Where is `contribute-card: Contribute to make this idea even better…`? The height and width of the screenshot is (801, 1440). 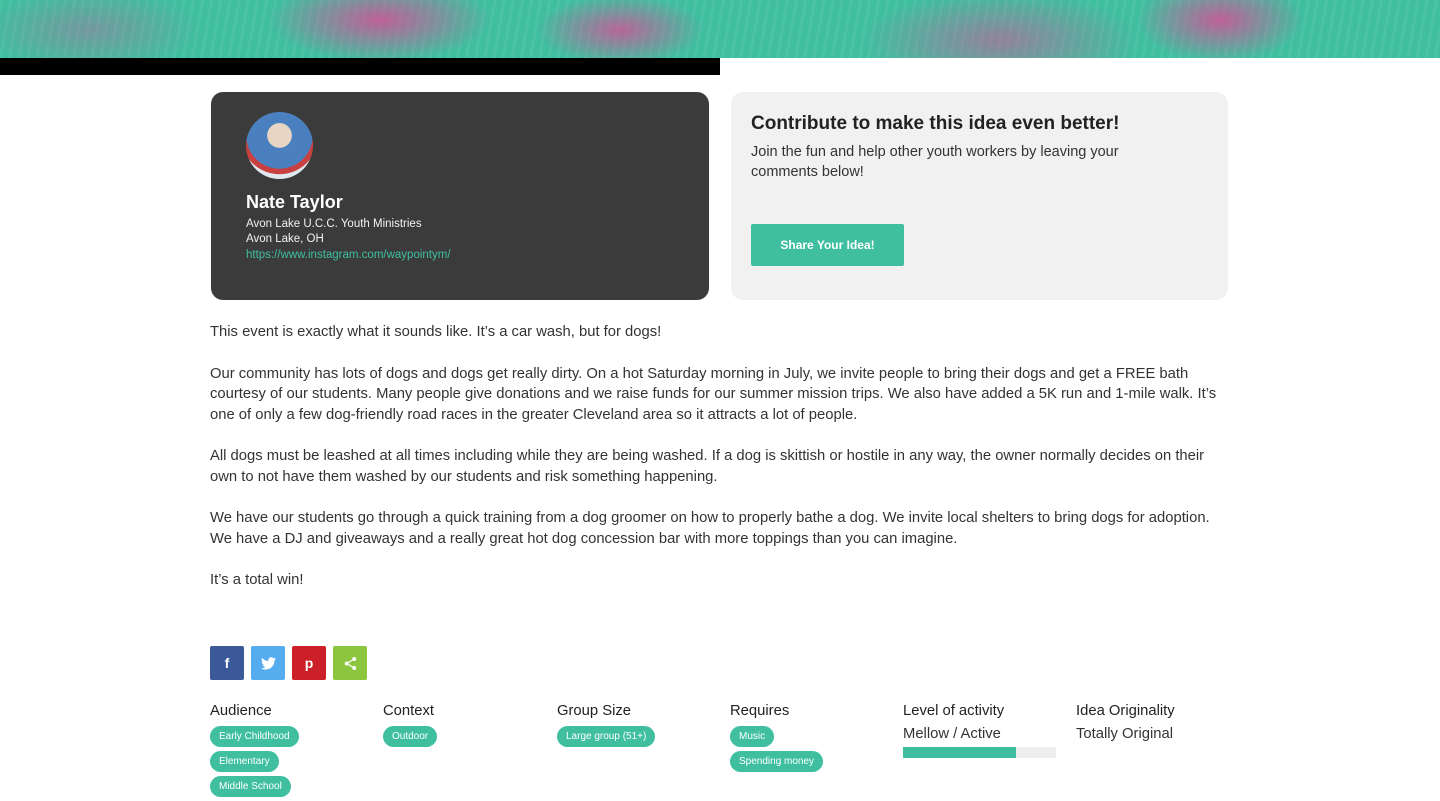 contribute-card: Contribute to make this idea even better… is located at coordinates (979, 196).